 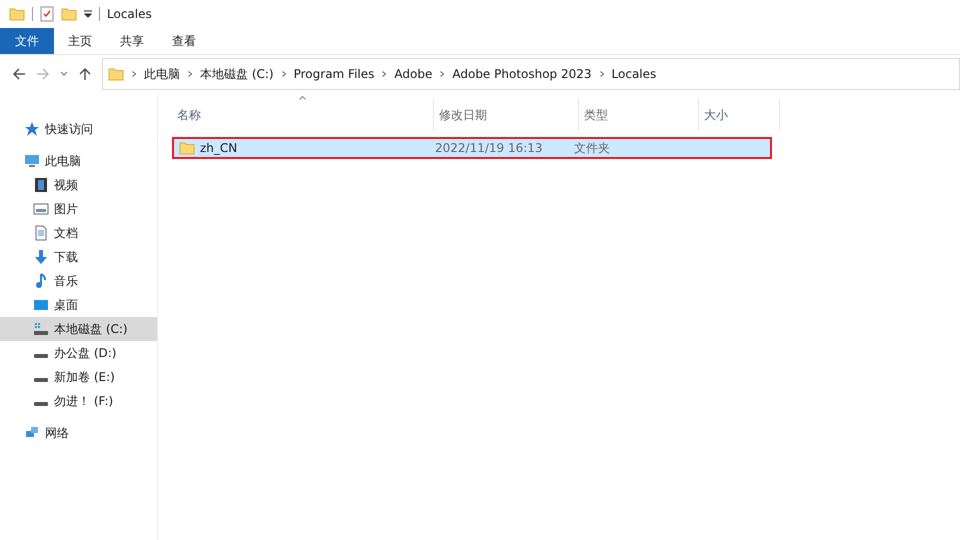 I want to click on breadcrumb-item: Locales, so click(x=634, y=74).